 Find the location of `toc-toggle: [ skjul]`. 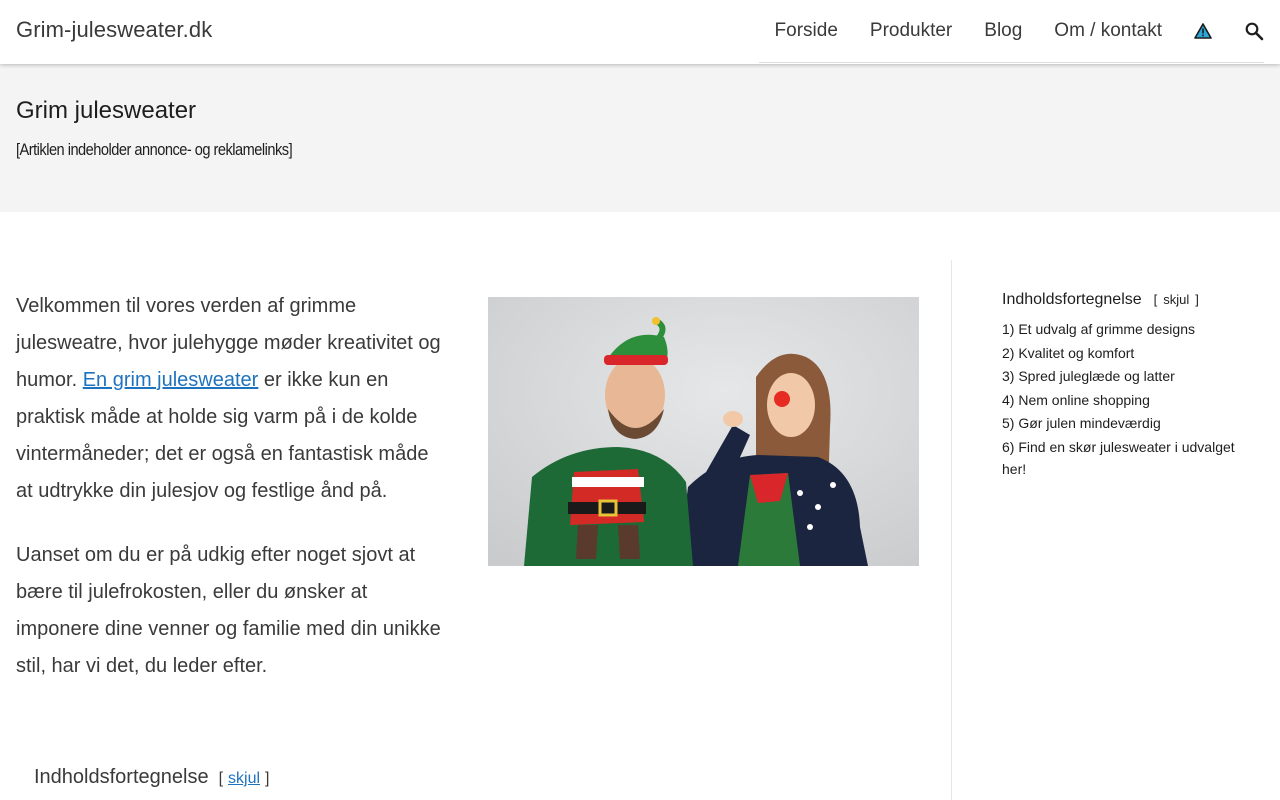

toc-toggle: [ skjul] is located at coordinates (1176, 299).